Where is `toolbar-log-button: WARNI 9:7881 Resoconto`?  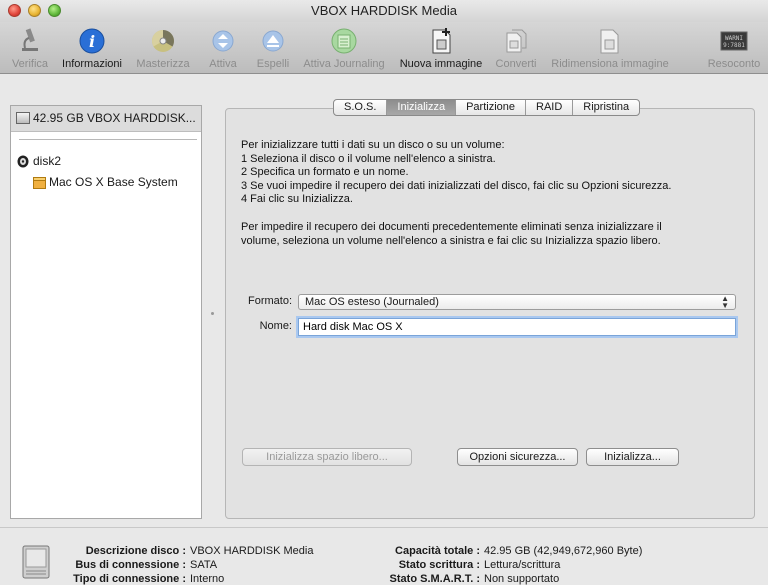 toolbar-log-button: WARNI 9:7881 Resoconto is located at coordinates (734, 48).